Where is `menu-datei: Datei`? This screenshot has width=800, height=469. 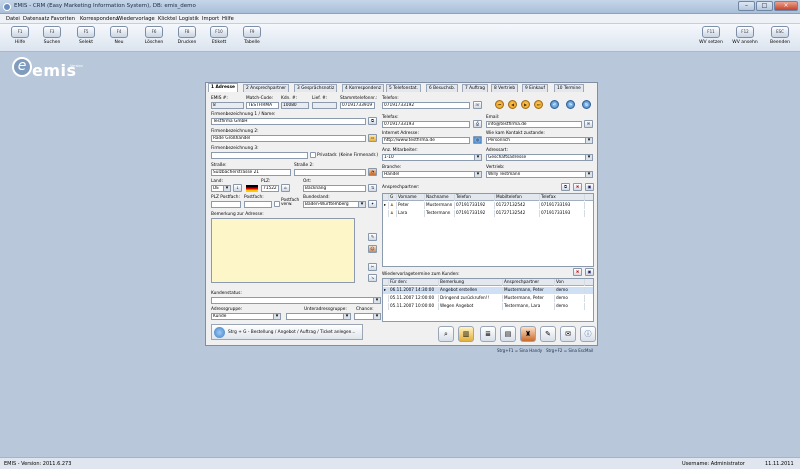
menu-datei: Datei is located at coordinates (13, 19).